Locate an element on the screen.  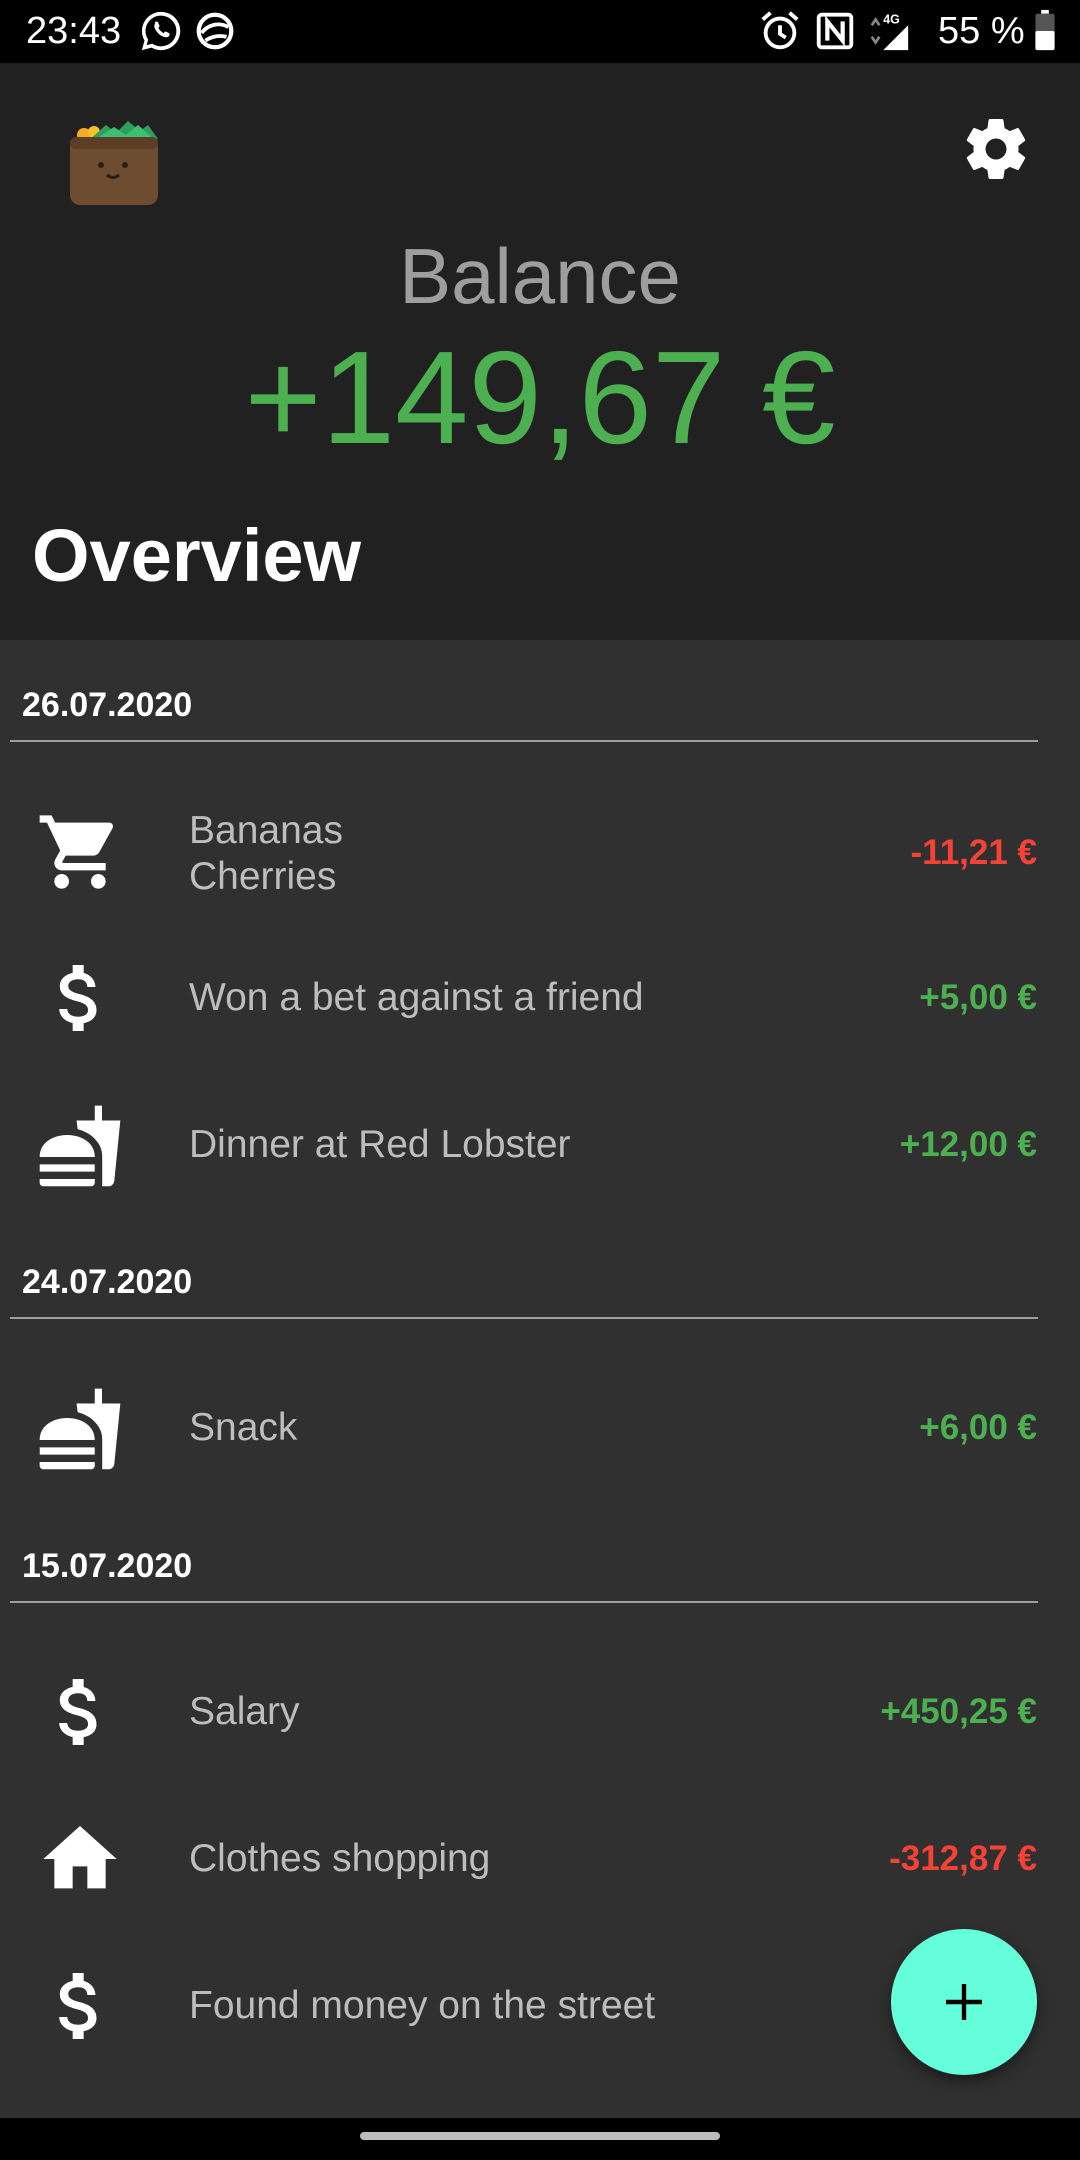
battery-percent: 55 % is located at coordinates (981, 31).